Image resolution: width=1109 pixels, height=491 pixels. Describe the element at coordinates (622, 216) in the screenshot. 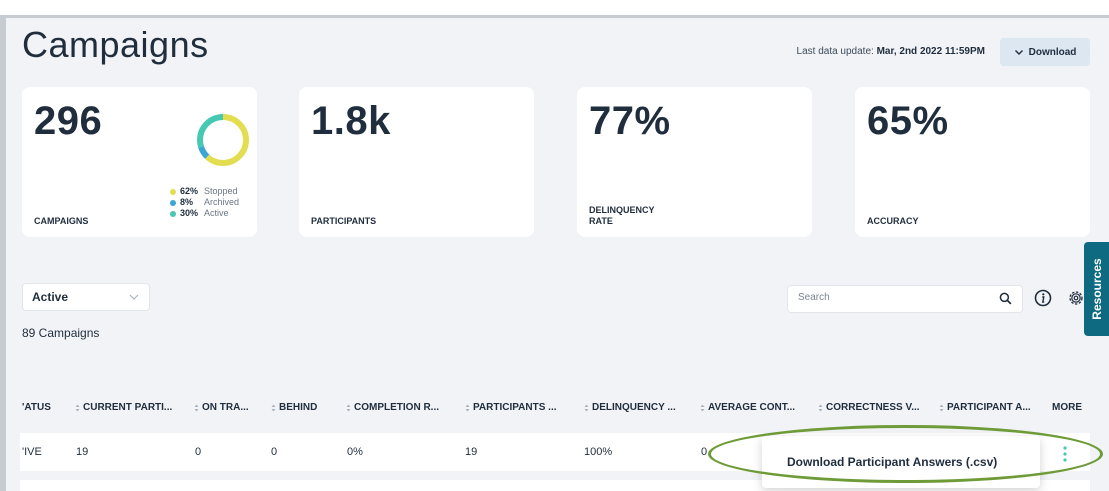

I see `delinquency-label: DELINQUENCY RATE` at that location.